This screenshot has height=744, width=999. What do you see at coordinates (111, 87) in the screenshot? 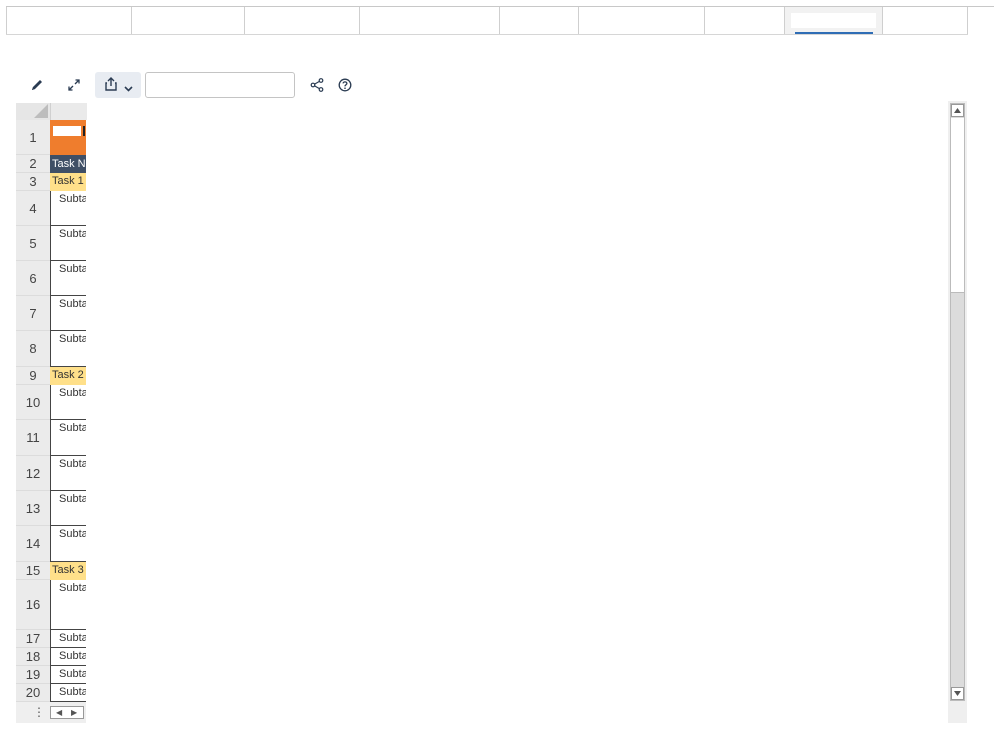
I see `share-upload-icon` at bounding box center [111, 87].